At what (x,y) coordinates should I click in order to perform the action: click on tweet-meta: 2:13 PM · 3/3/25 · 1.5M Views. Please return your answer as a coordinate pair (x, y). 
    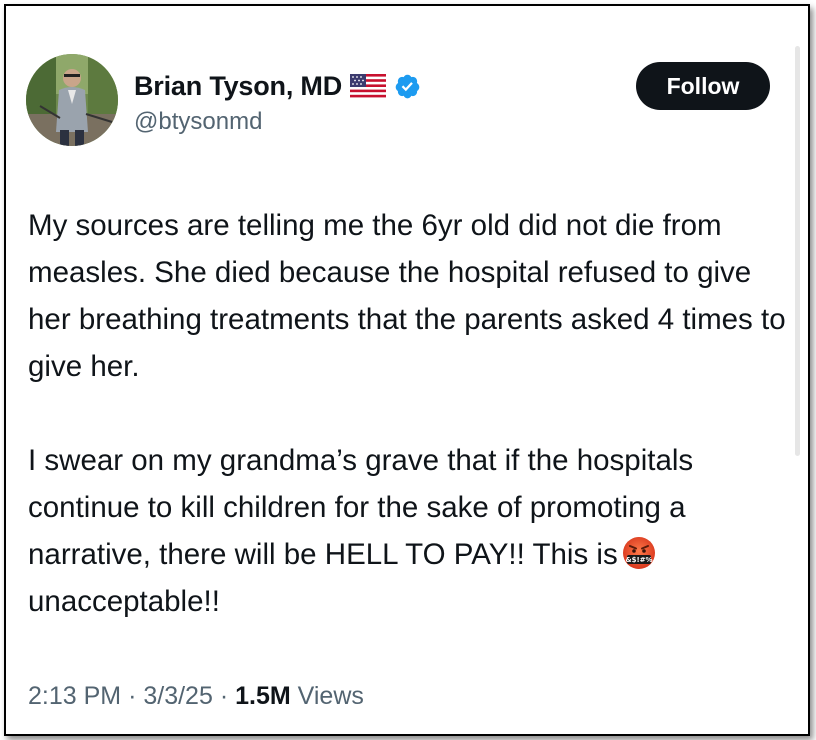
    Looking at the image, I should click on (196, 696).